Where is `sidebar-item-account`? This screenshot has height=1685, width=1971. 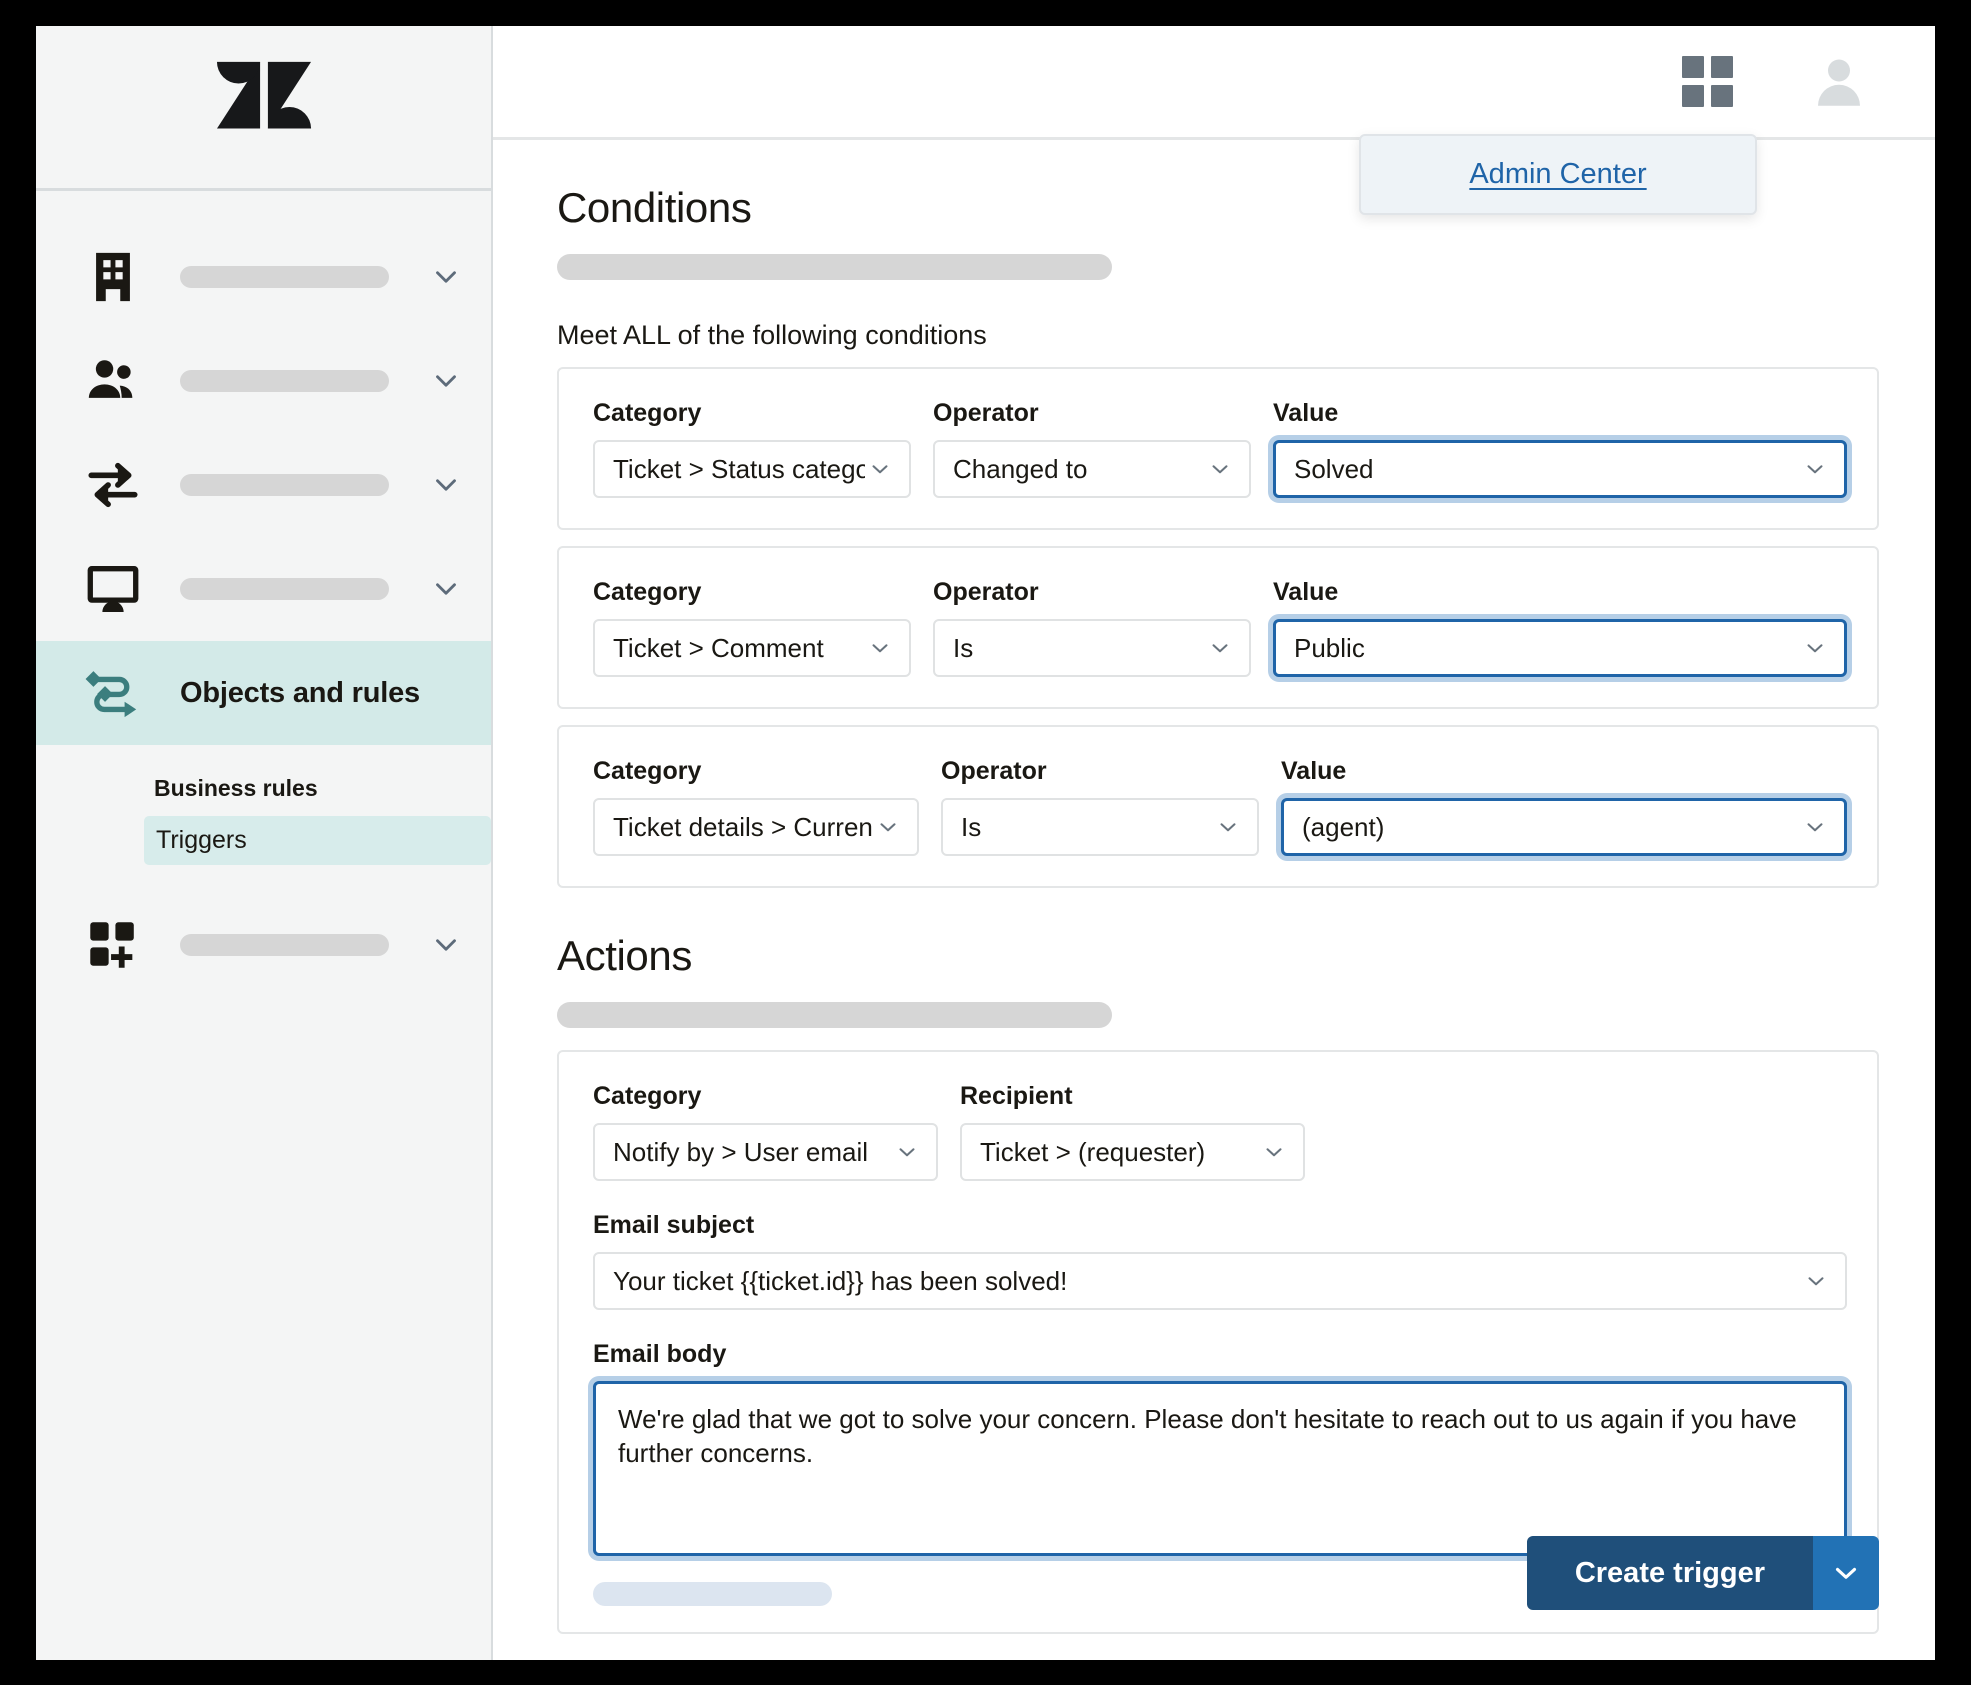 sidebar-item-account is located at coordinates (263, 277).